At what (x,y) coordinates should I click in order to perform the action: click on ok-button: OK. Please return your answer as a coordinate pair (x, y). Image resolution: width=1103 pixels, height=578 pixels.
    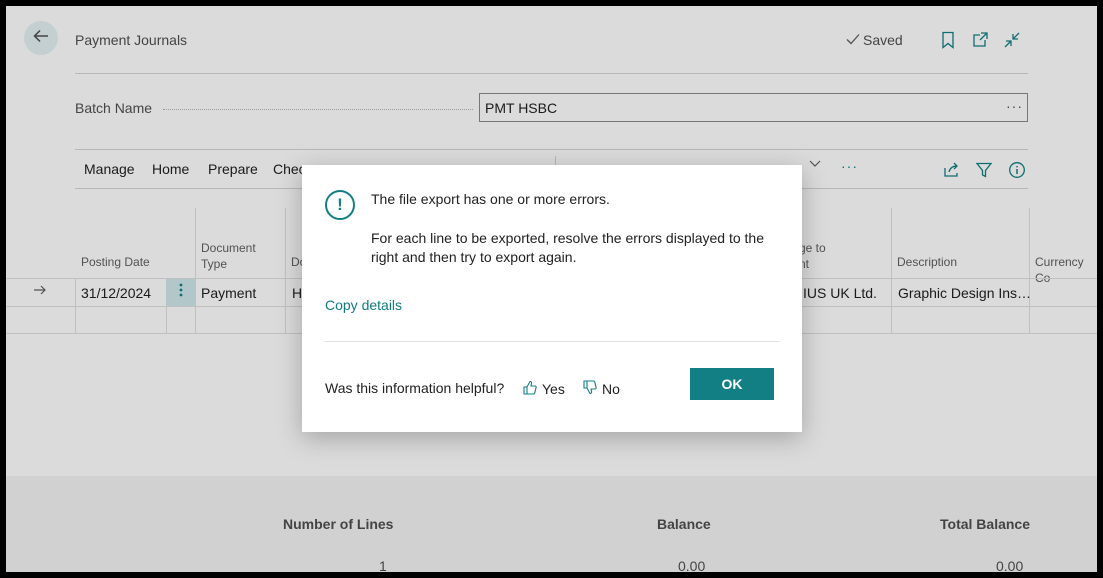
    Looking at the image, I should click on (732, 384).